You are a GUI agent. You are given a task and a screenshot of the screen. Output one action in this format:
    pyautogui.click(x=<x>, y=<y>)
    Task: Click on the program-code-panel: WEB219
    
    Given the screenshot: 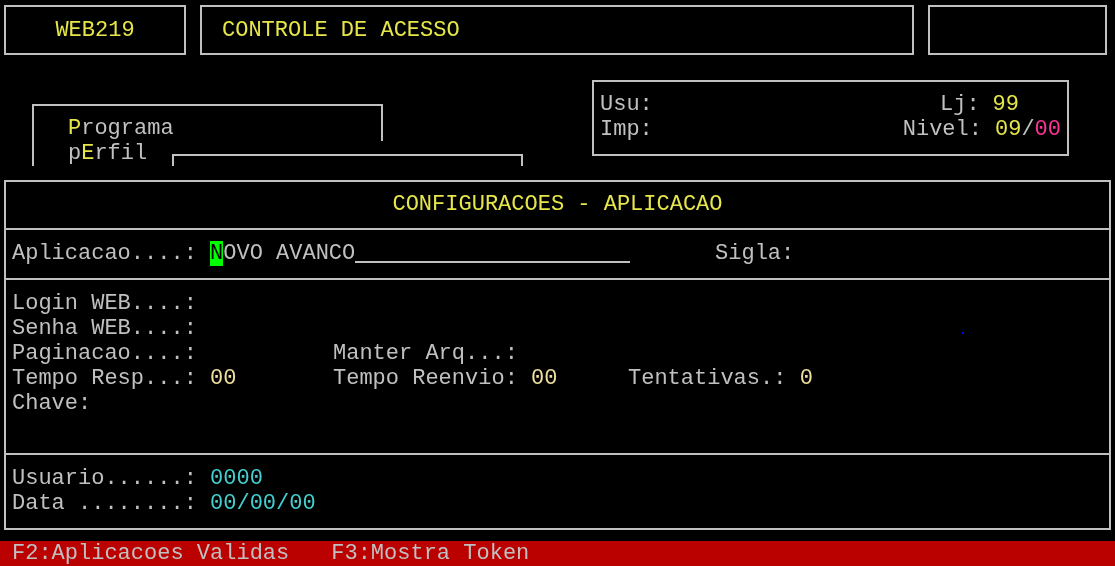 What is the action you would take?
    pyautogui.click(x=95, y=30)
    